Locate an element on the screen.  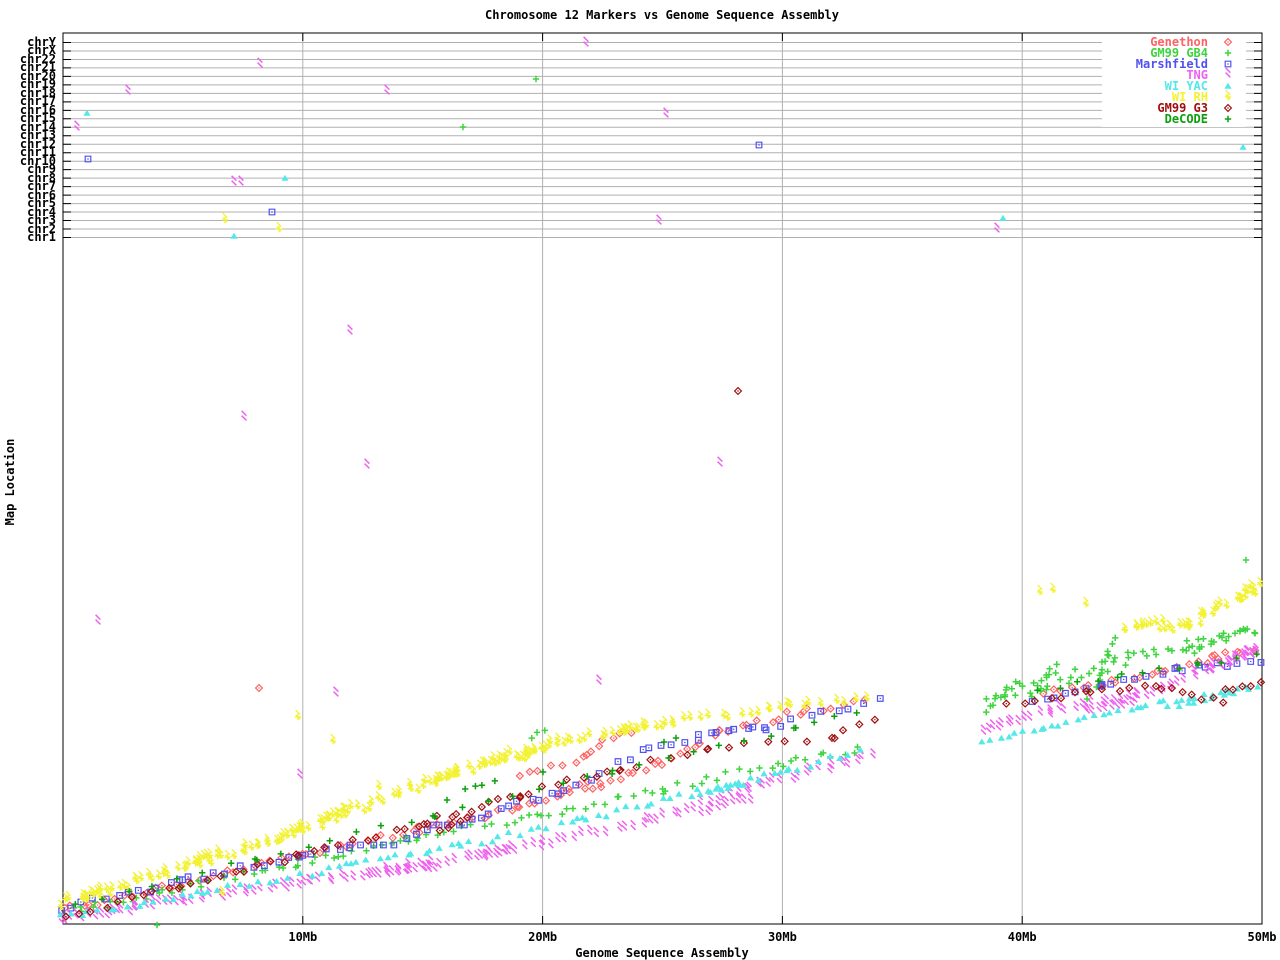
x-tick-label-40Mb: 40Mb is located at coordinates (1022, 937).